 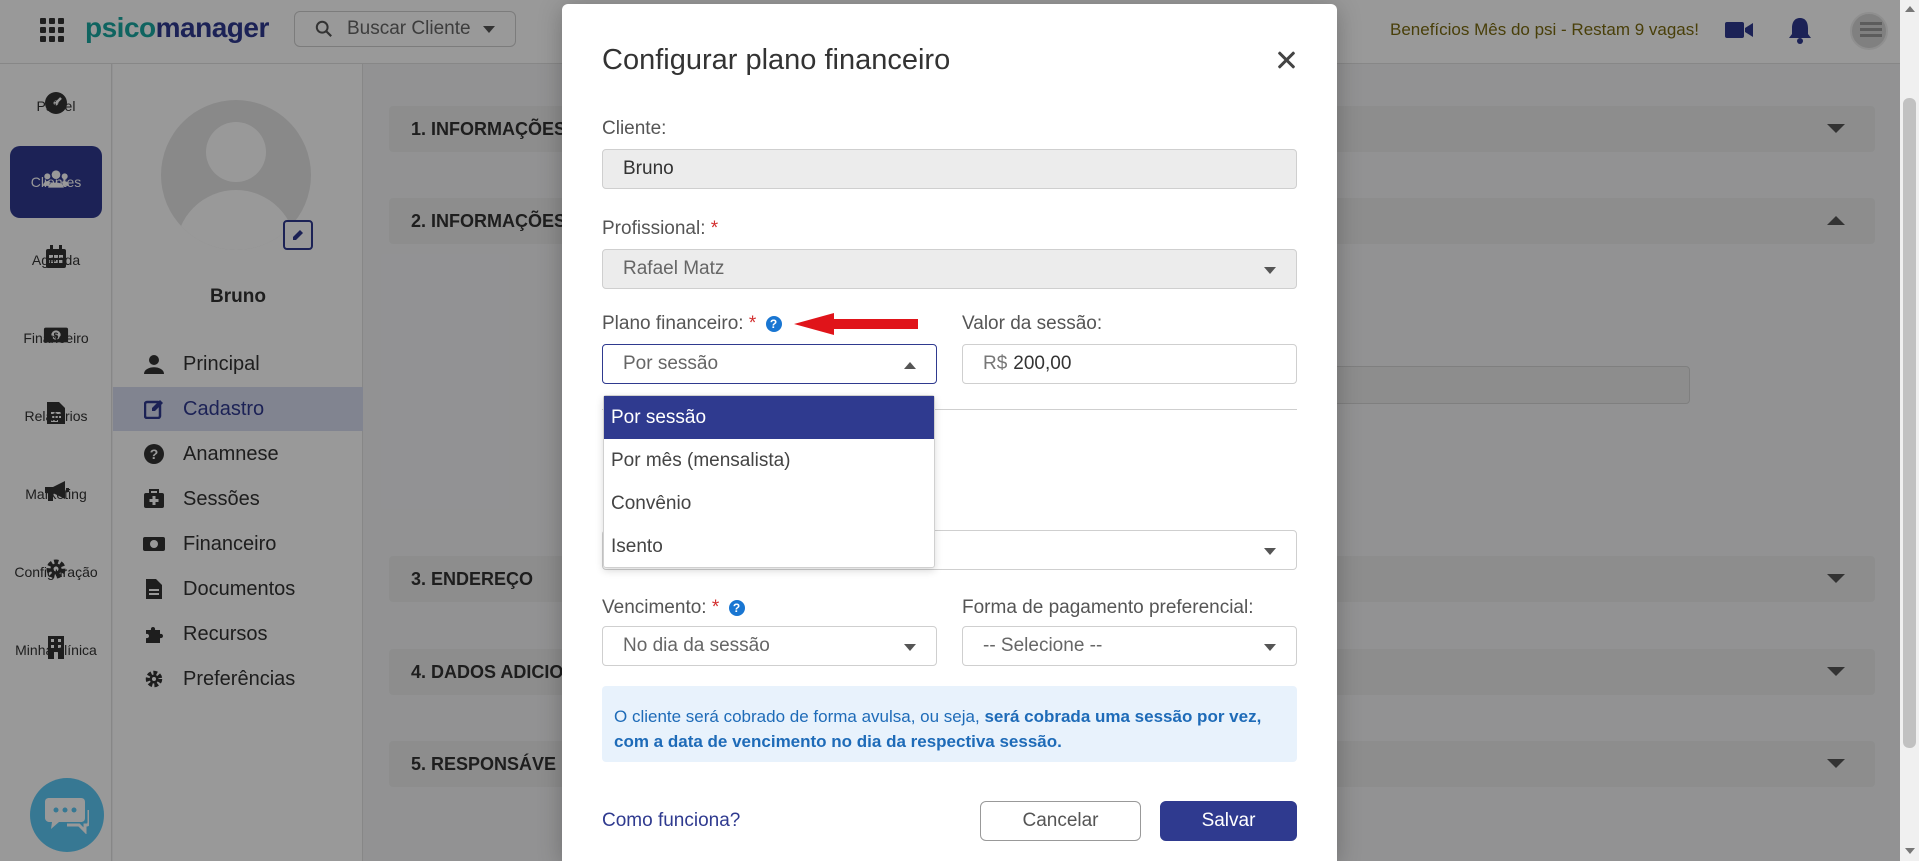 I want to click on chevron-up-icon, so click(x=910, y=365).